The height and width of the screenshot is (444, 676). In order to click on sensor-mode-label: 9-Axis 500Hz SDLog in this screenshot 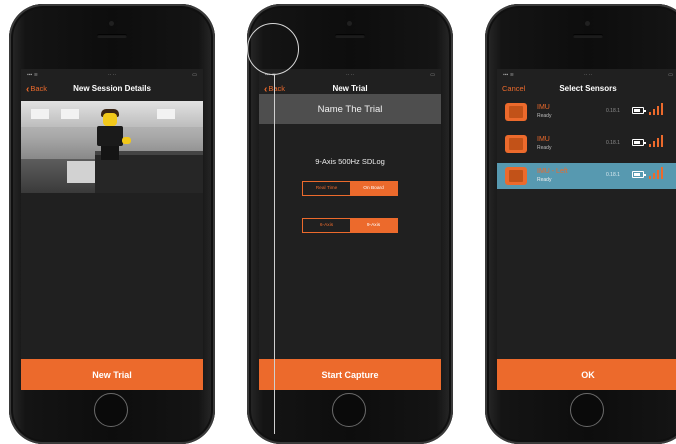, I will do `click(350, 161)`.